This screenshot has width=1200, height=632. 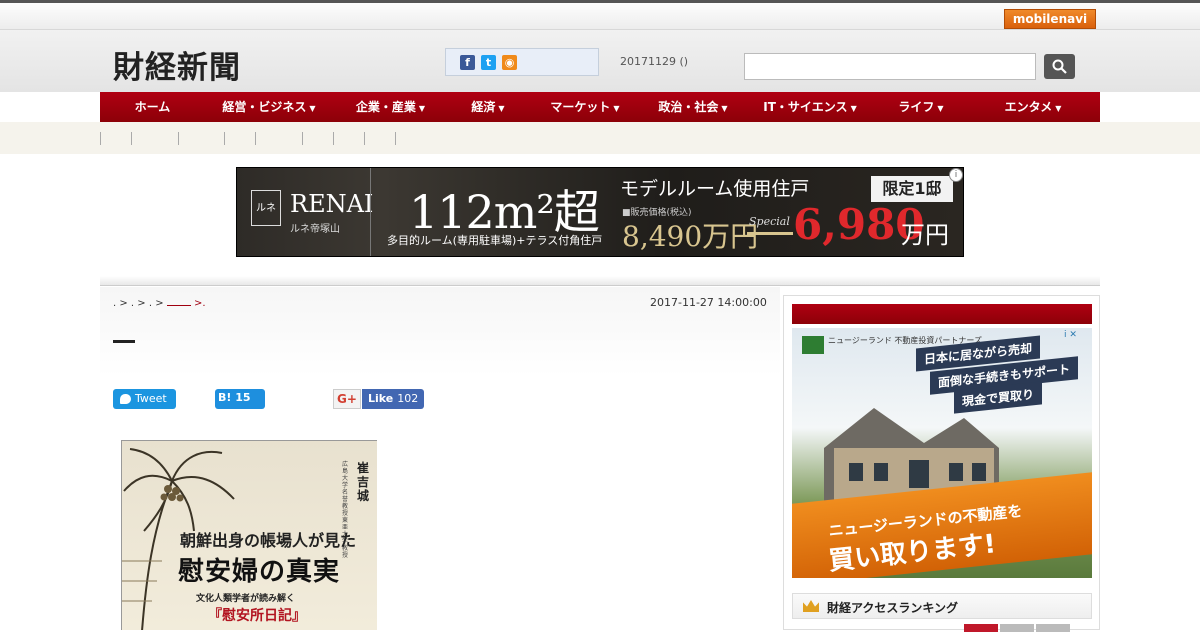 I want to click on renai-logo: ルネ, so click(x=266, y=208).